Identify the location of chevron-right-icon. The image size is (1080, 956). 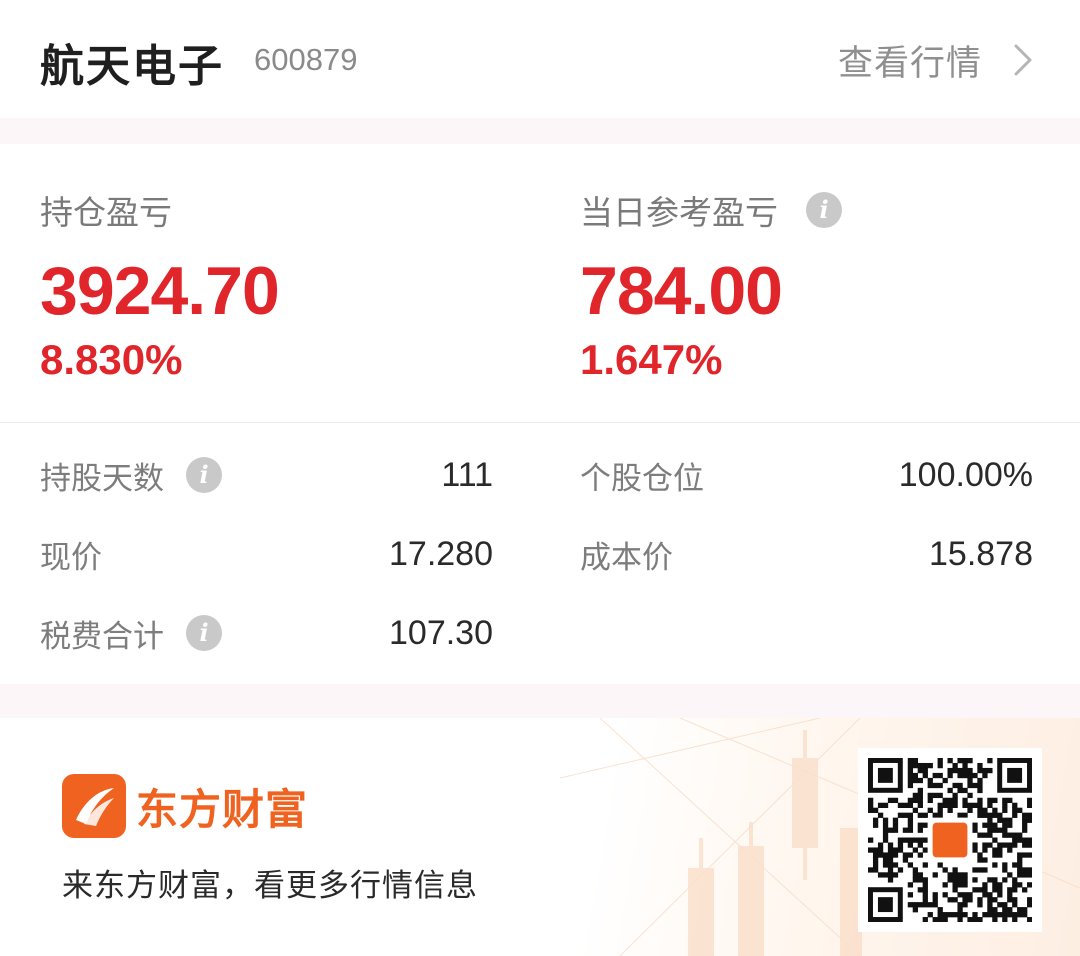
(1025, 60).